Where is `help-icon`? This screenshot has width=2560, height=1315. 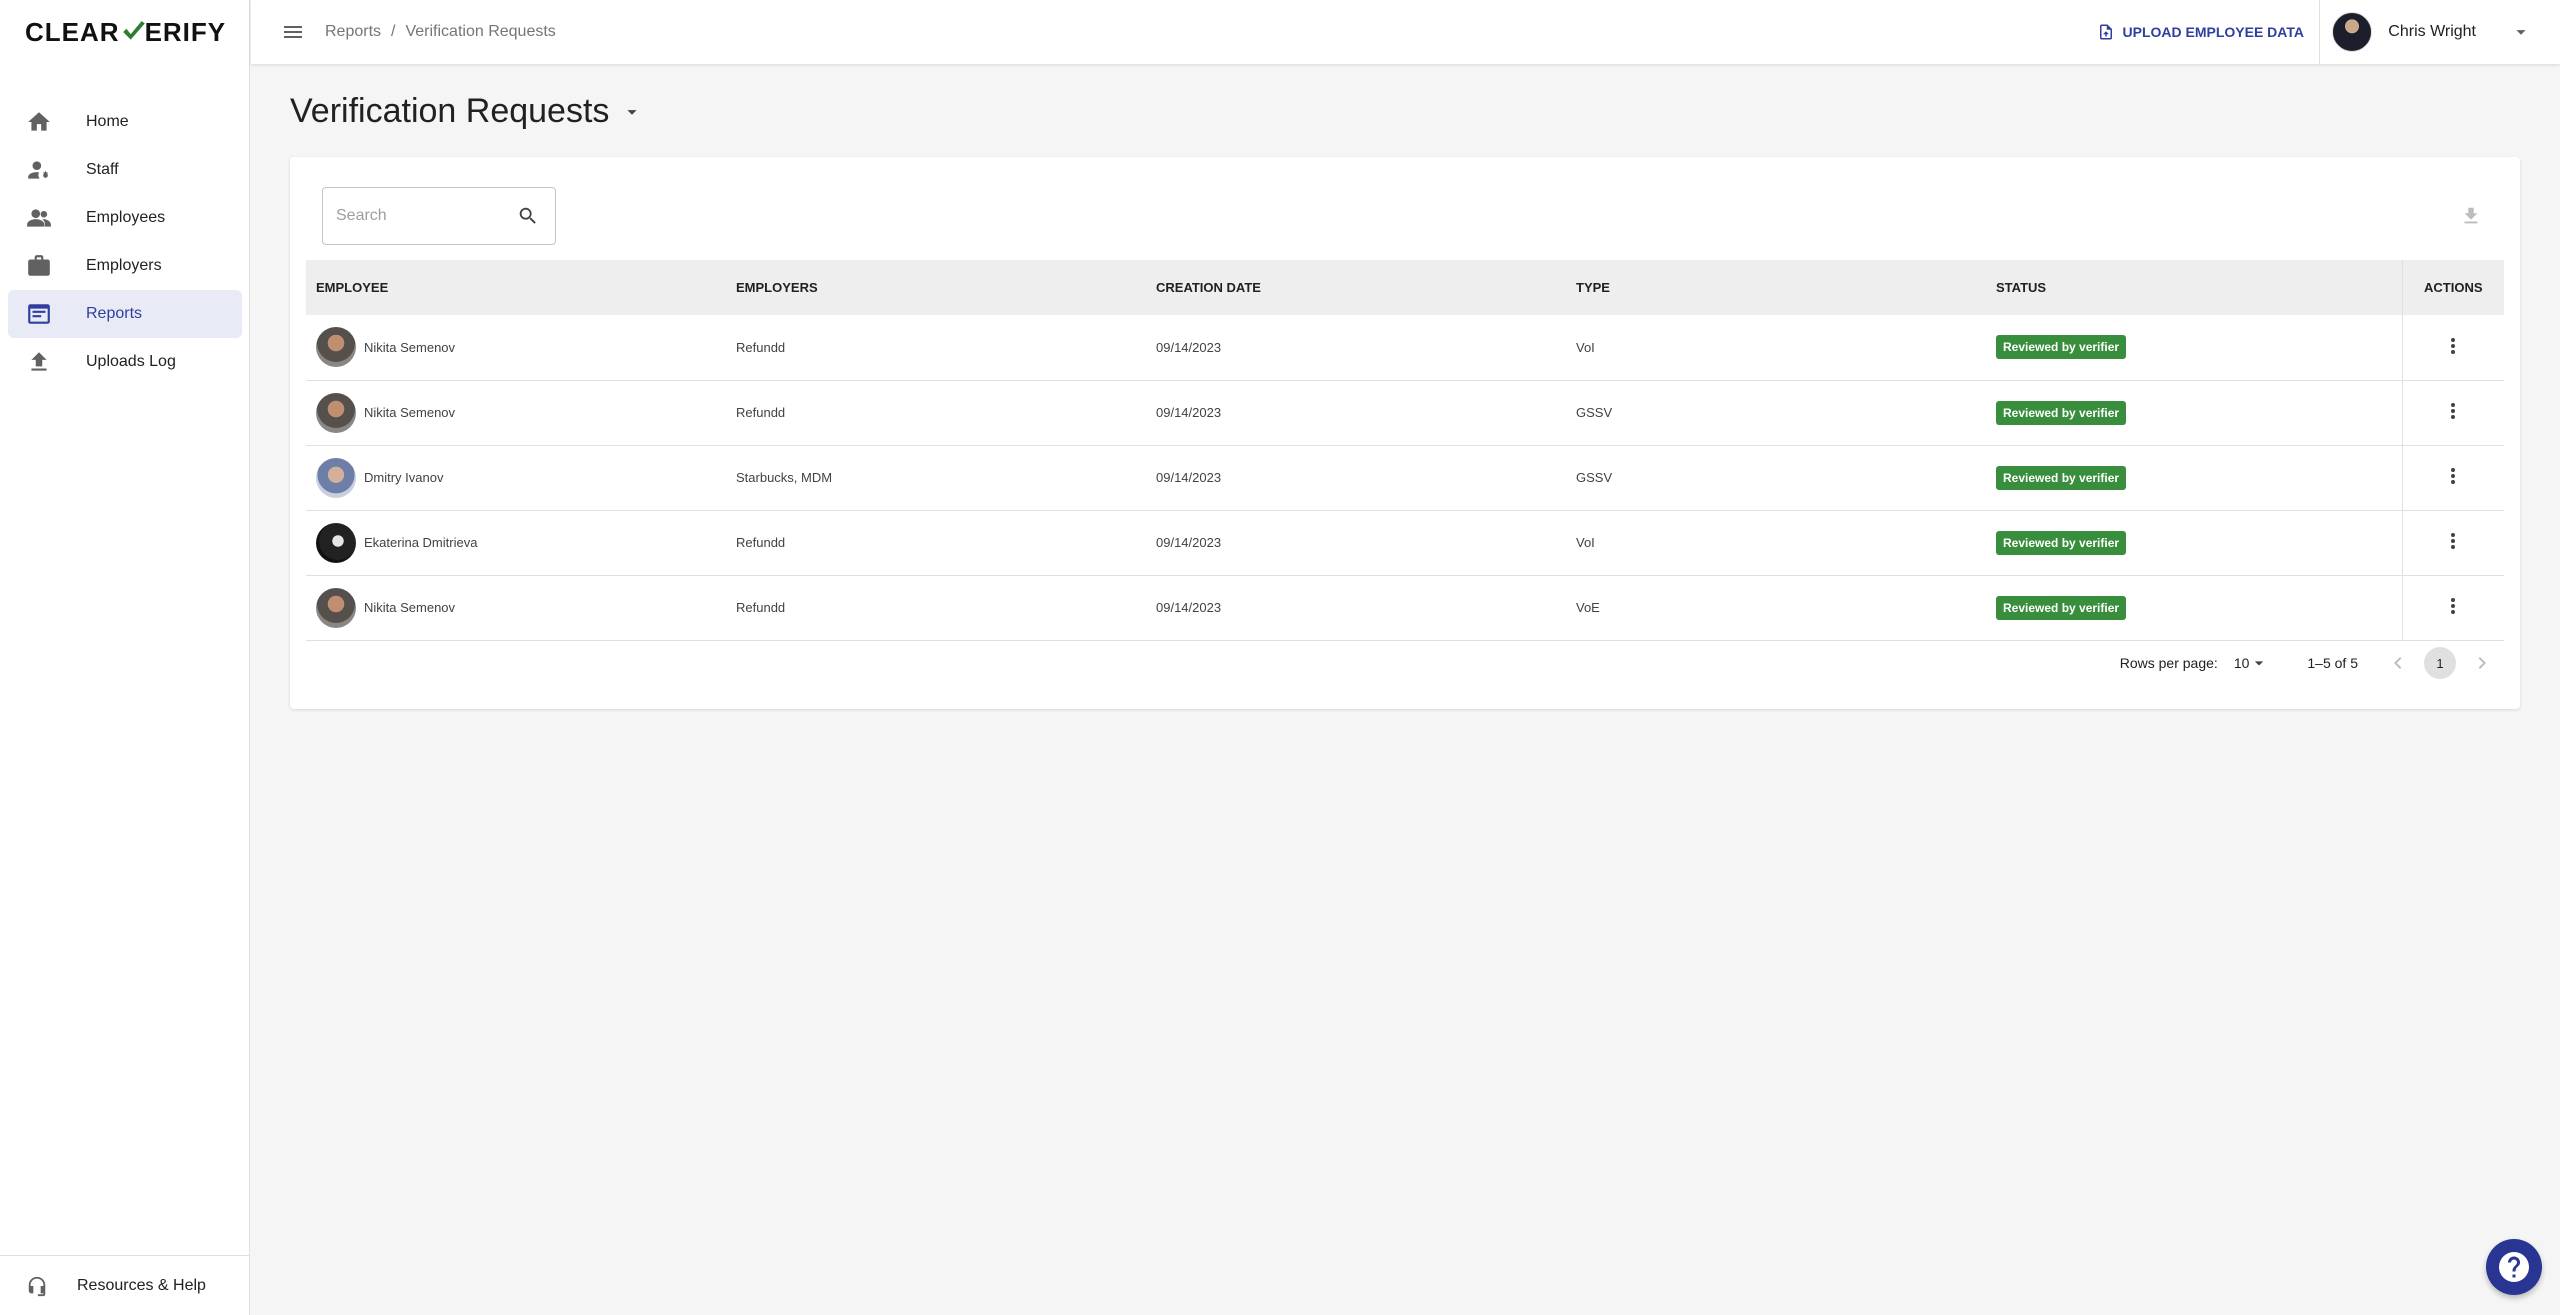 help-icon is located at coordinates (2514, 1267).